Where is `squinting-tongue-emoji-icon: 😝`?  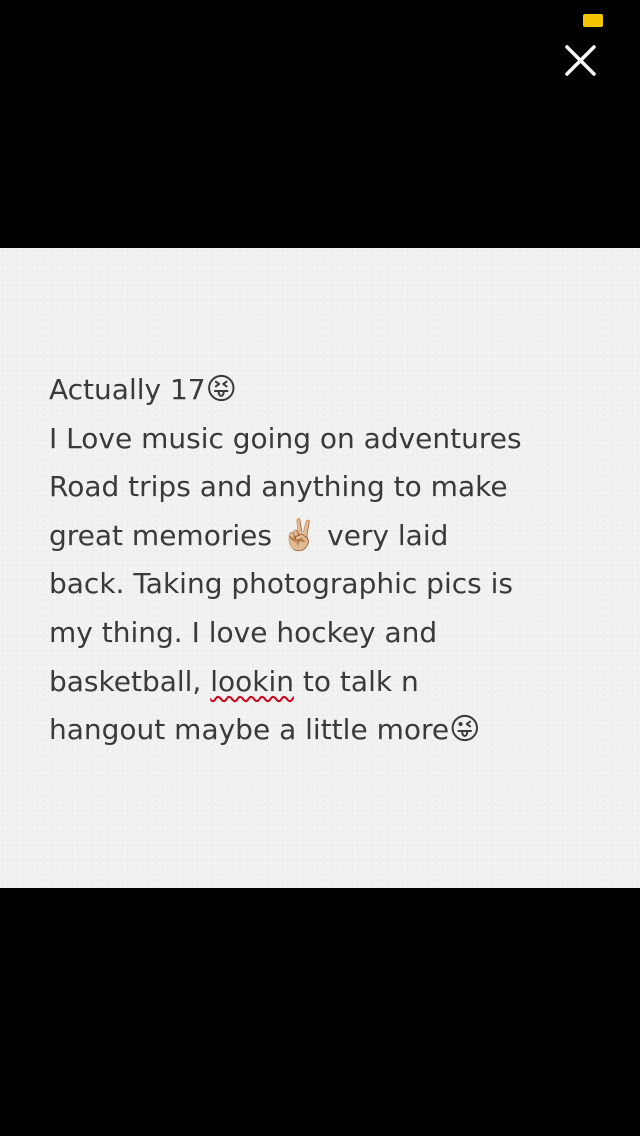
squinting-tongue-emoji-icon: 😝 is located at coordinates (221, 389).